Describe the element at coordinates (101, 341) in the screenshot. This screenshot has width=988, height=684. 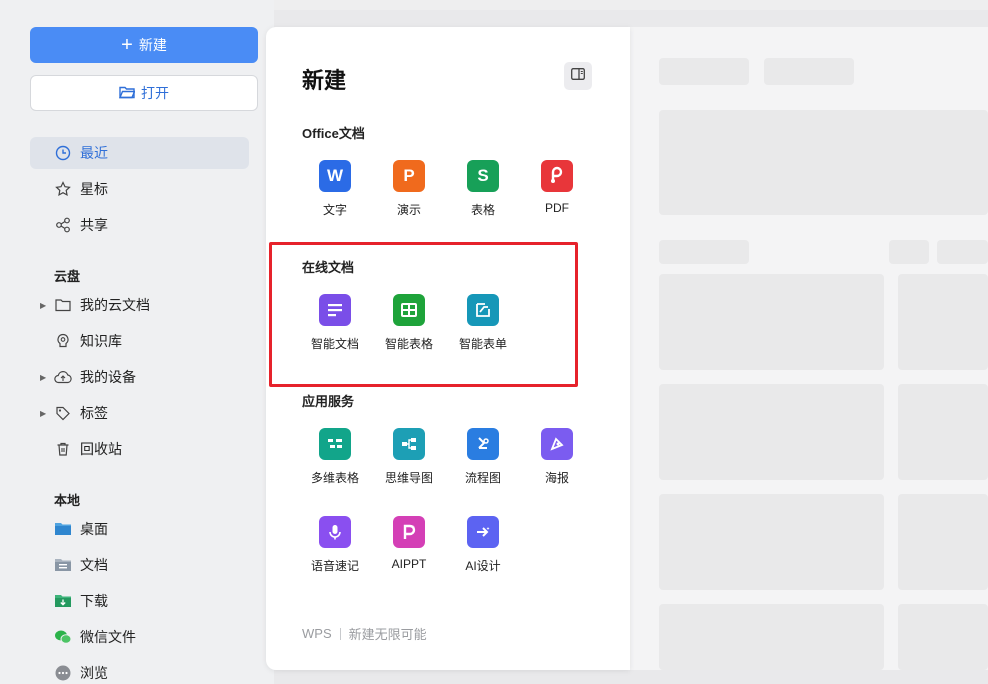
I see `sidebar-item-label: 知识库` at that location.